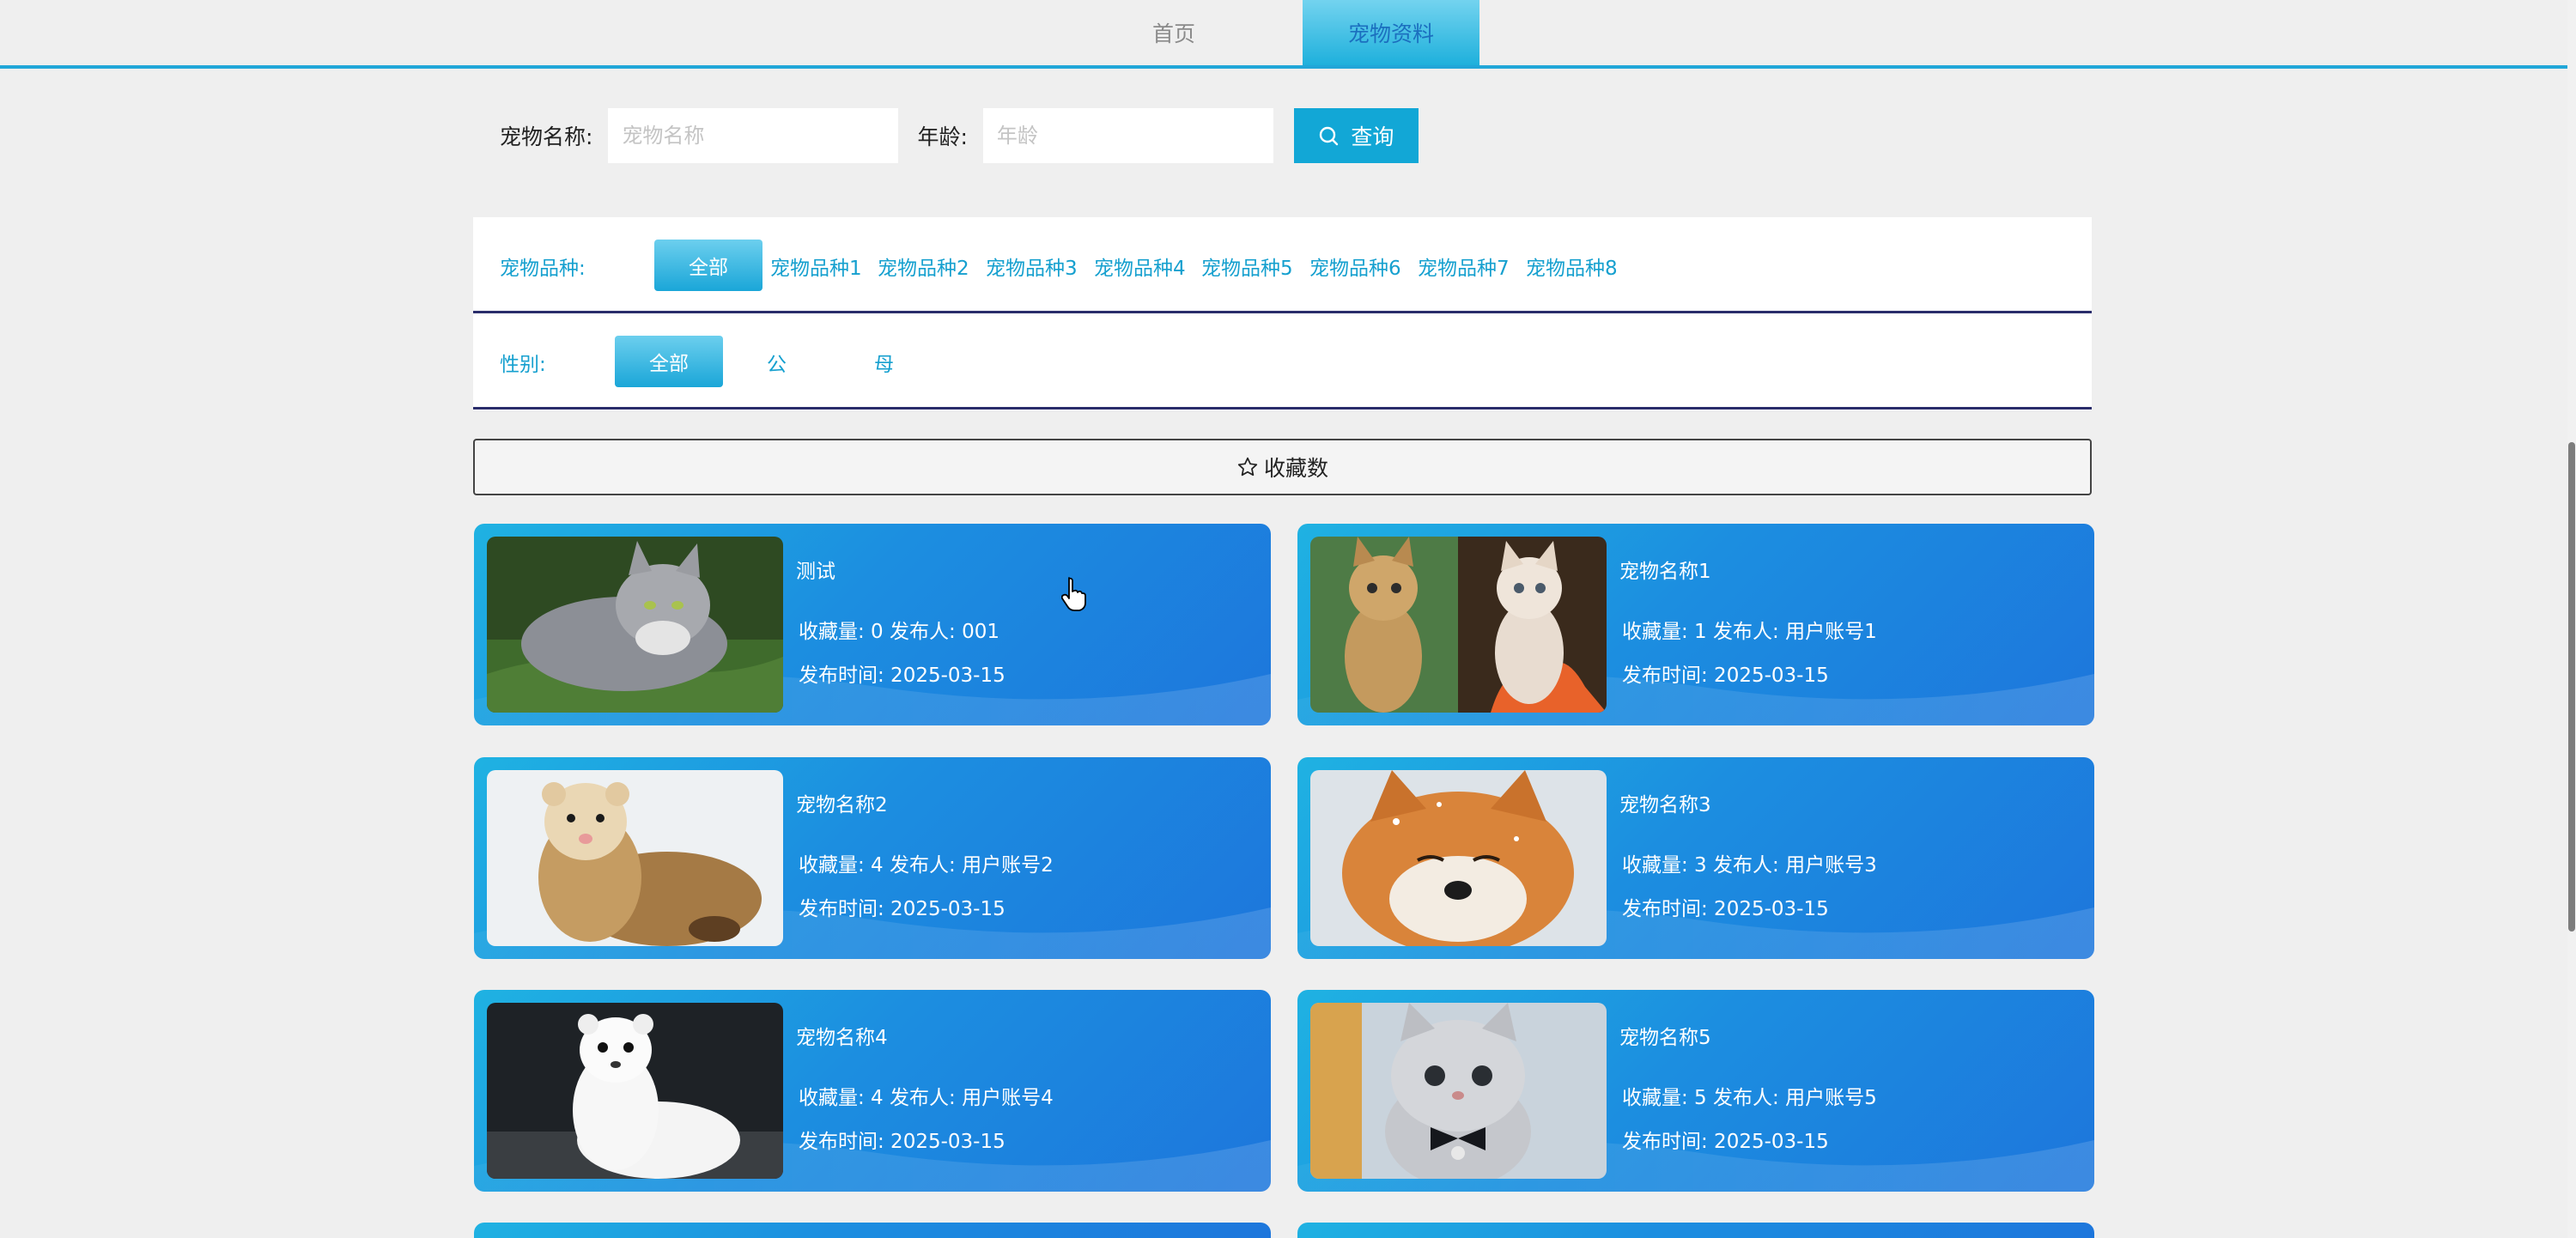 Image resolution: width=2576 pixels, height=1238 pixels. What do you see at coordinates (1665, 805) in the screenshot?
I see `pet-name: 宠物名称3` at bounding box center [1665, 805].